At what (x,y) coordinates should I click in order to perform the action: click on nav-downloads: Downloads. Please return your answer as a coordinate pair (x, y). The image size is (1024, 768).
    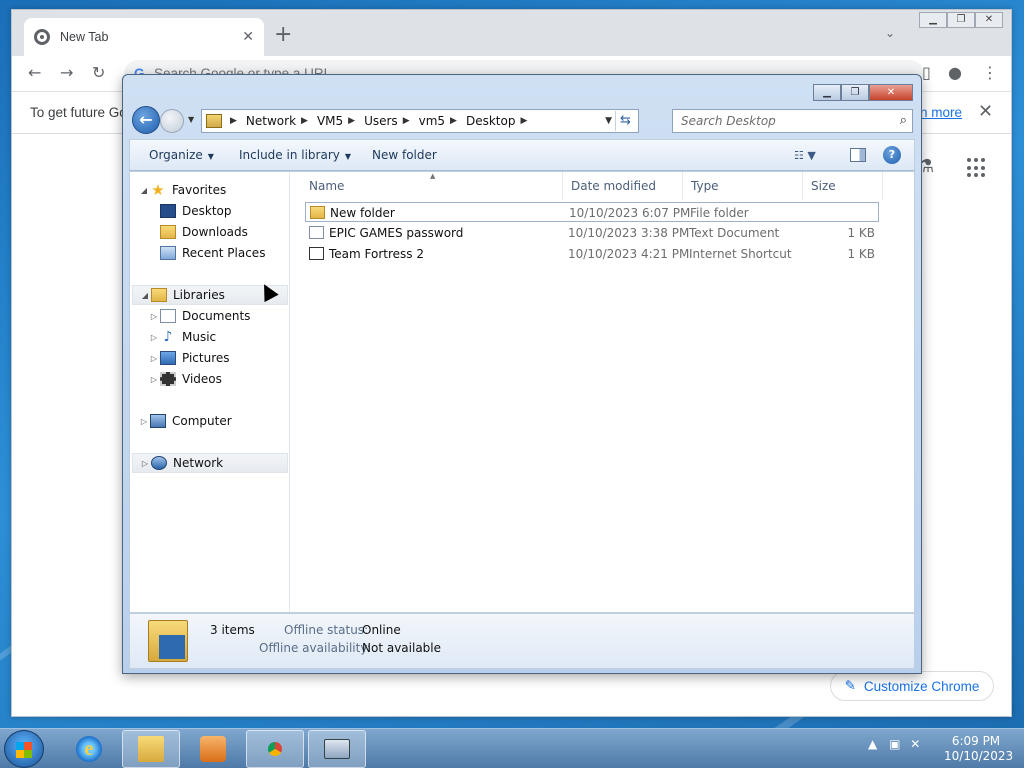
    Looking at the image, I should click on (198, 232).